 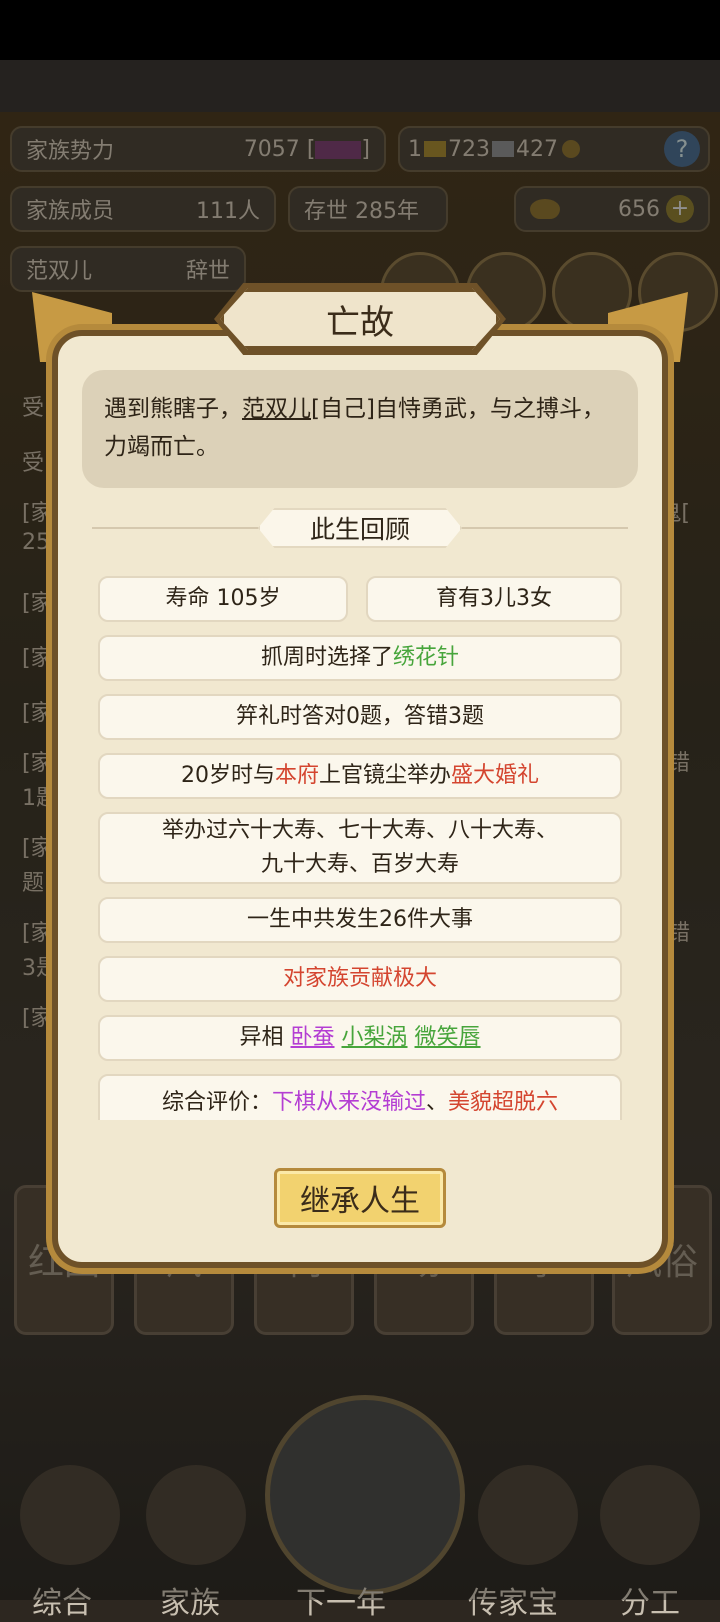 I want to click on marriage-mid: 上官镜尘举办, so click(x=384, y=775).